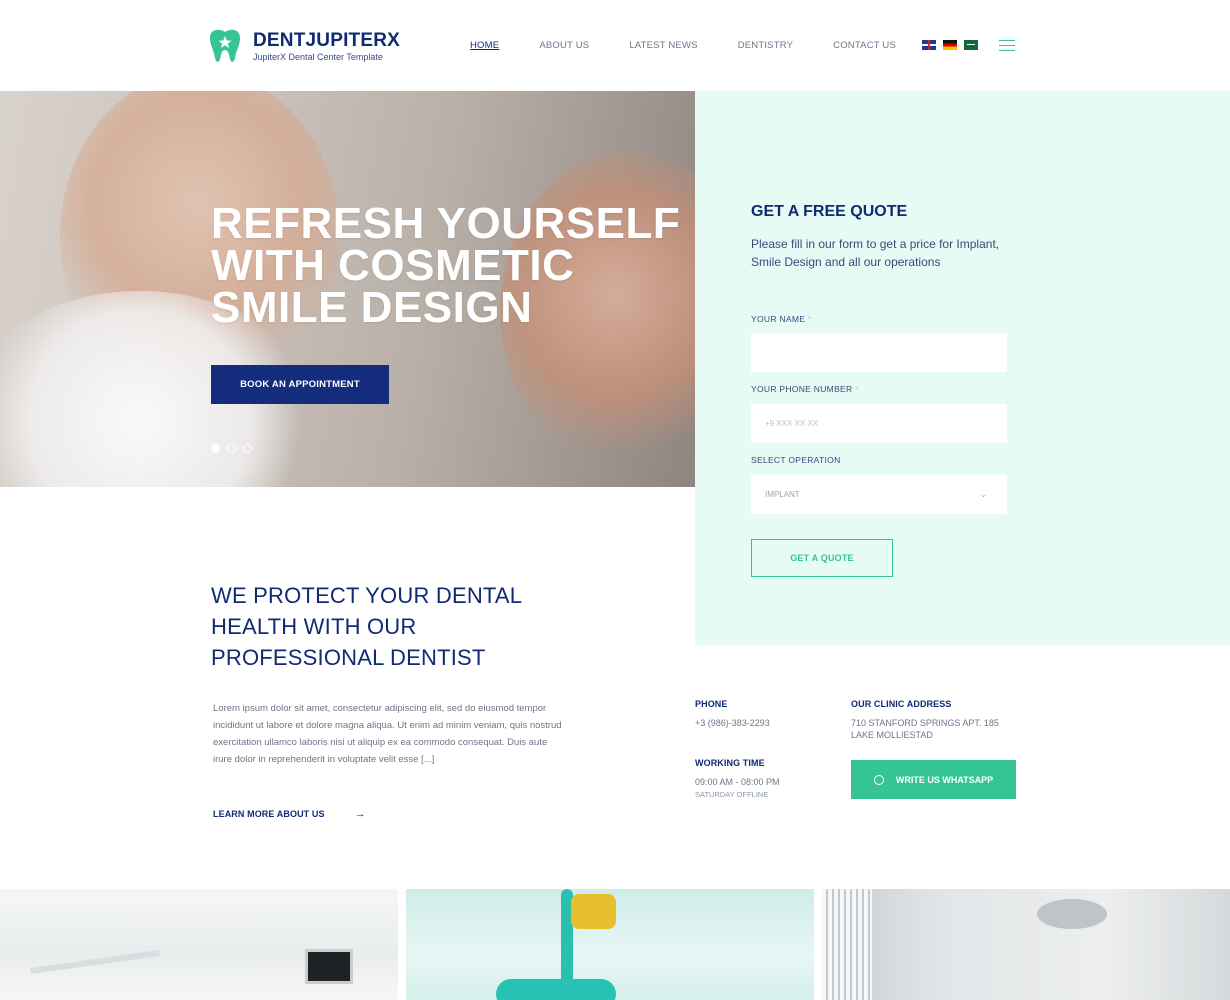 The height and width of the screenshot is (1000, 1230). I want to click on german-flag-icon, so click(950, 45).